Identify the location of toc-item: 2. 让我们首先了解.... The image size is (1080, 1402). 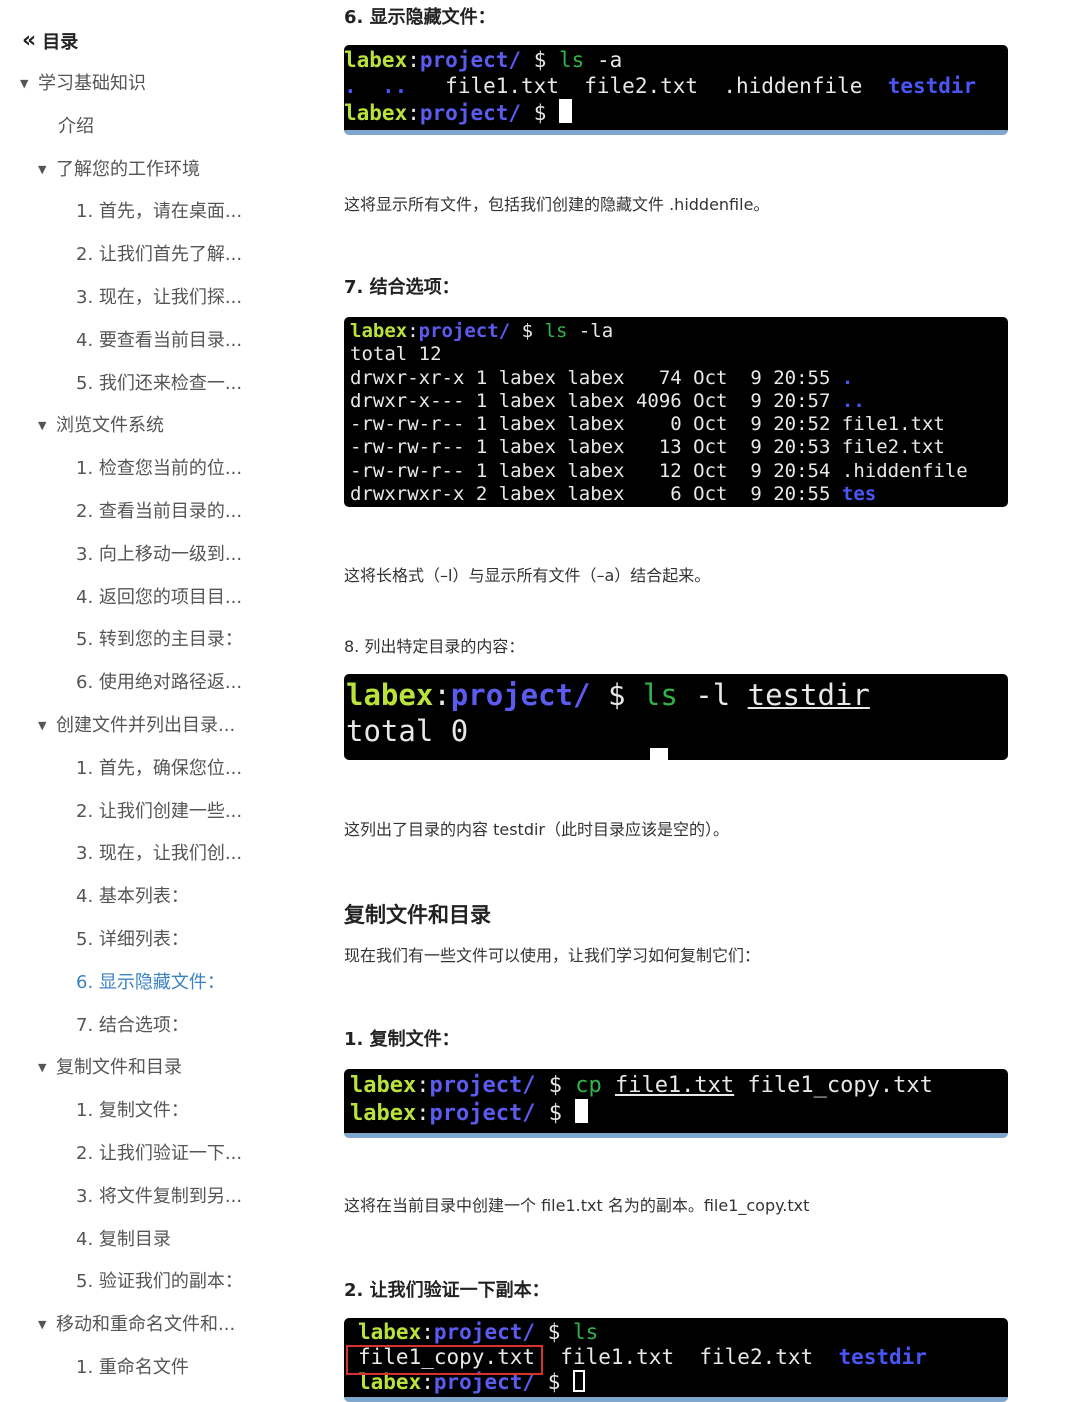
(159, 255).